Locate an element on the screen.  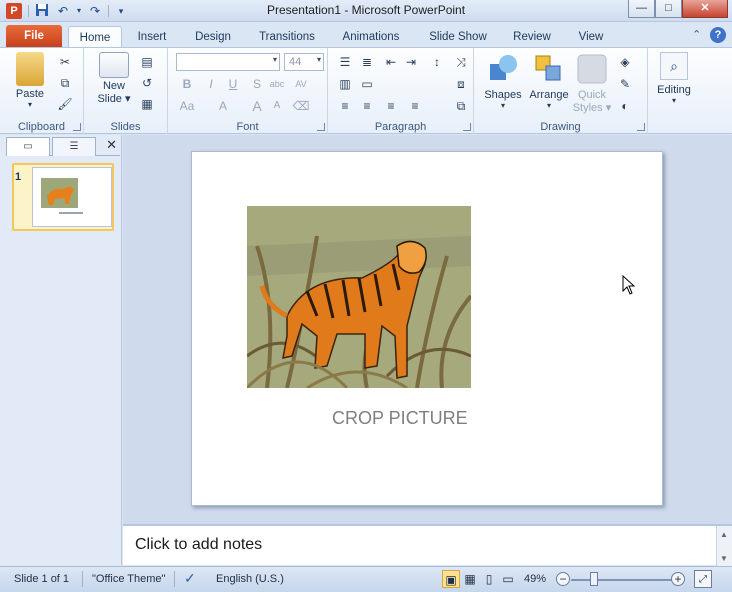
underline-button: U is located at coordinates (233, 84).